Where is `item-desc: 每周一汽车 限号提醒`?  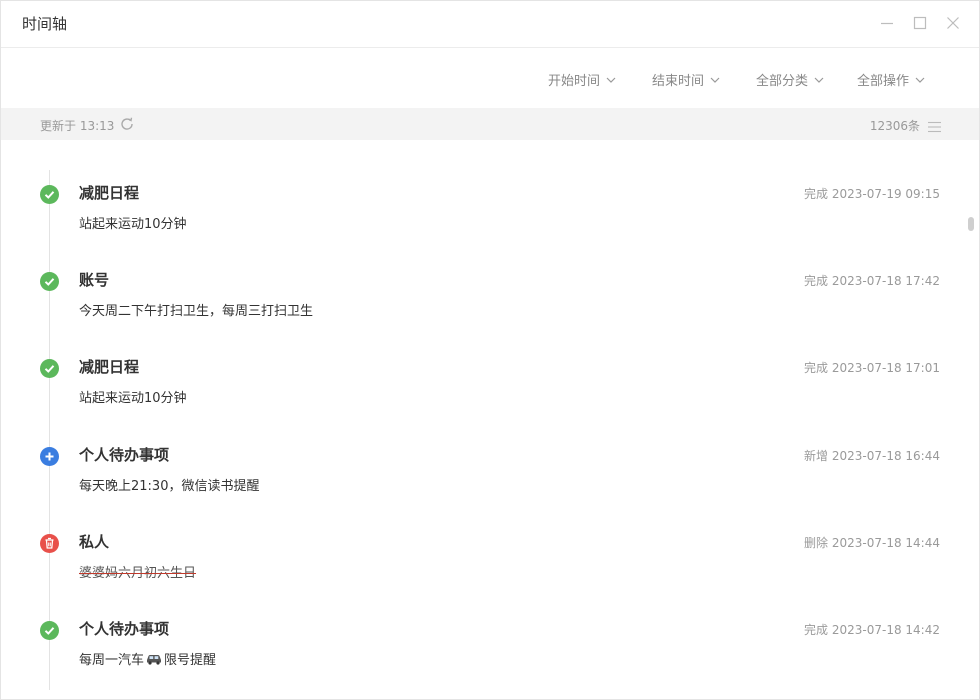
item-desc: 每周一汽车 限号提醒 is located at coordinates (147, 658).